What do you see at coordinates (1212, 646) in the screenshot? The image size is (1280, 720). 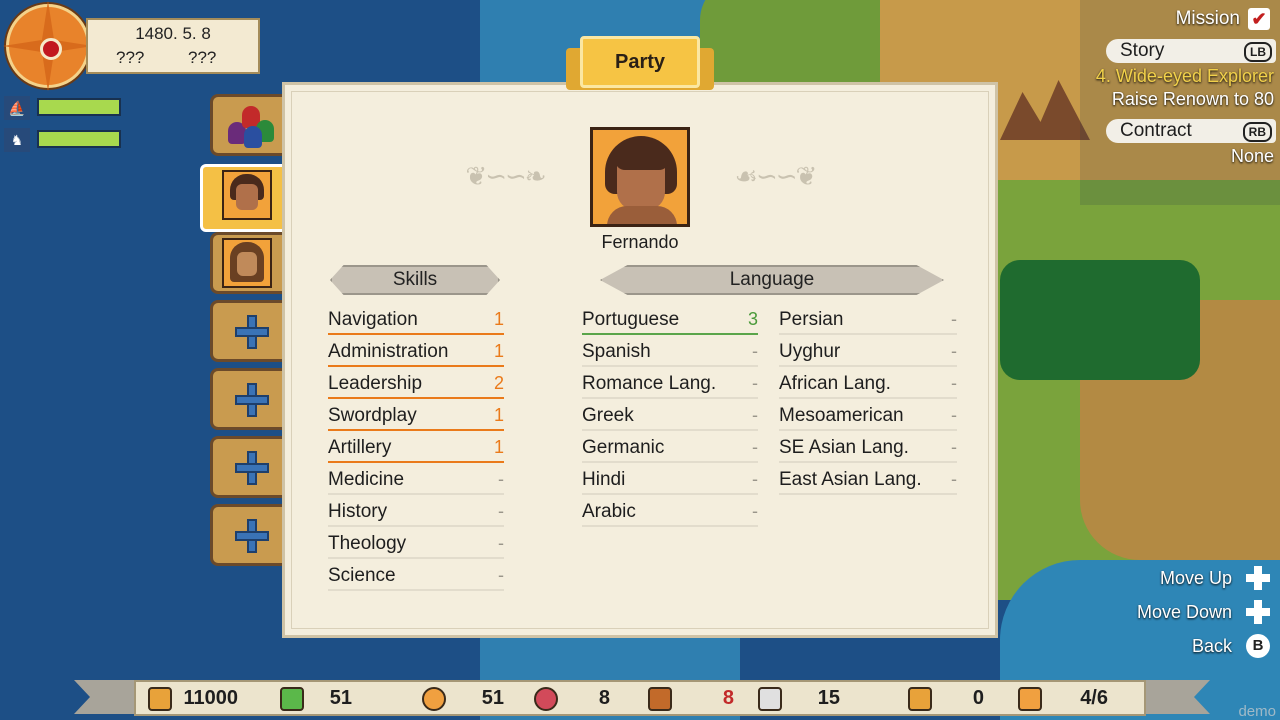 I see `back-hint: Back` at bounding box center [1212, 646].